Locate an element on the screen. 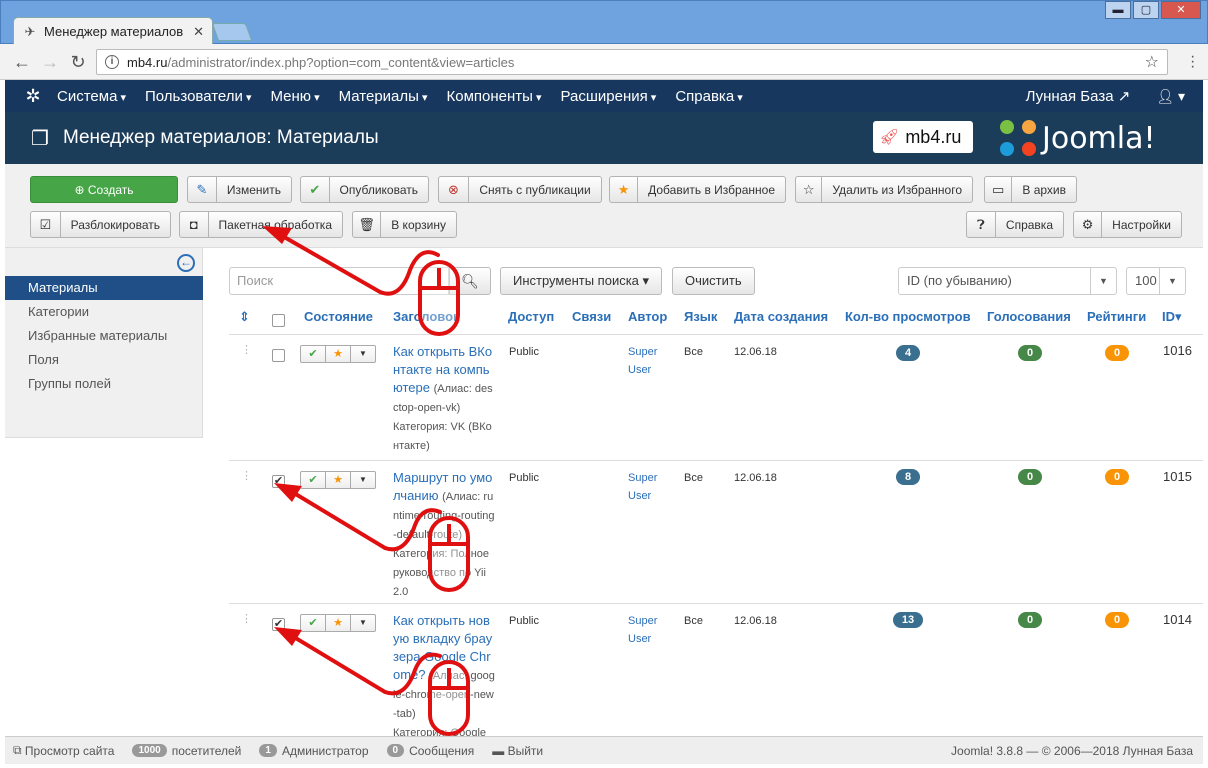 The image size is (1208, 768). unfeature-button: ☆ Удалить из Избранного is located at coordinates (884, 189).